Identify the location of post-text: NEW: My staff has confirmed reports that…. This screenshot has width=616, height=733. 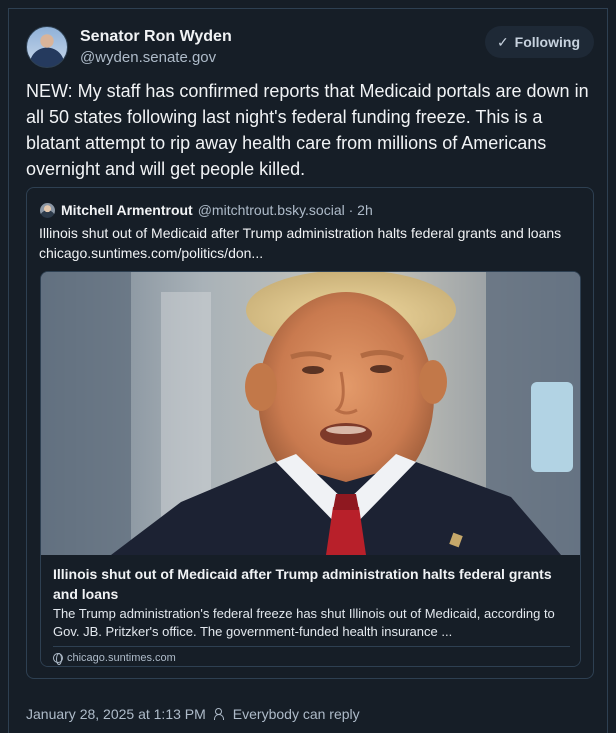
(307, 130).